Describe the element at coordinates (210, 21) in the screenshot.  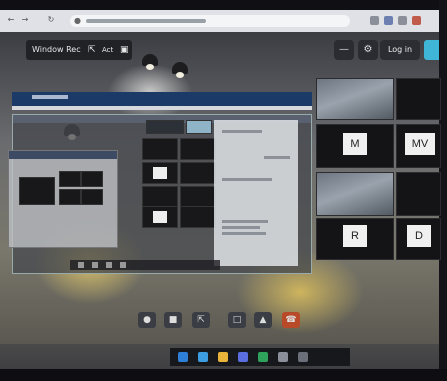
I see `address-bar: ●` at that location.